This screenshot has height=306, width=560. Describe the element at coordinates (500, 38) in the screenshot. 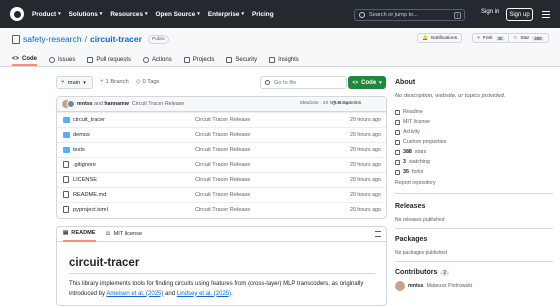

I see `fork-count: 35` at that location.